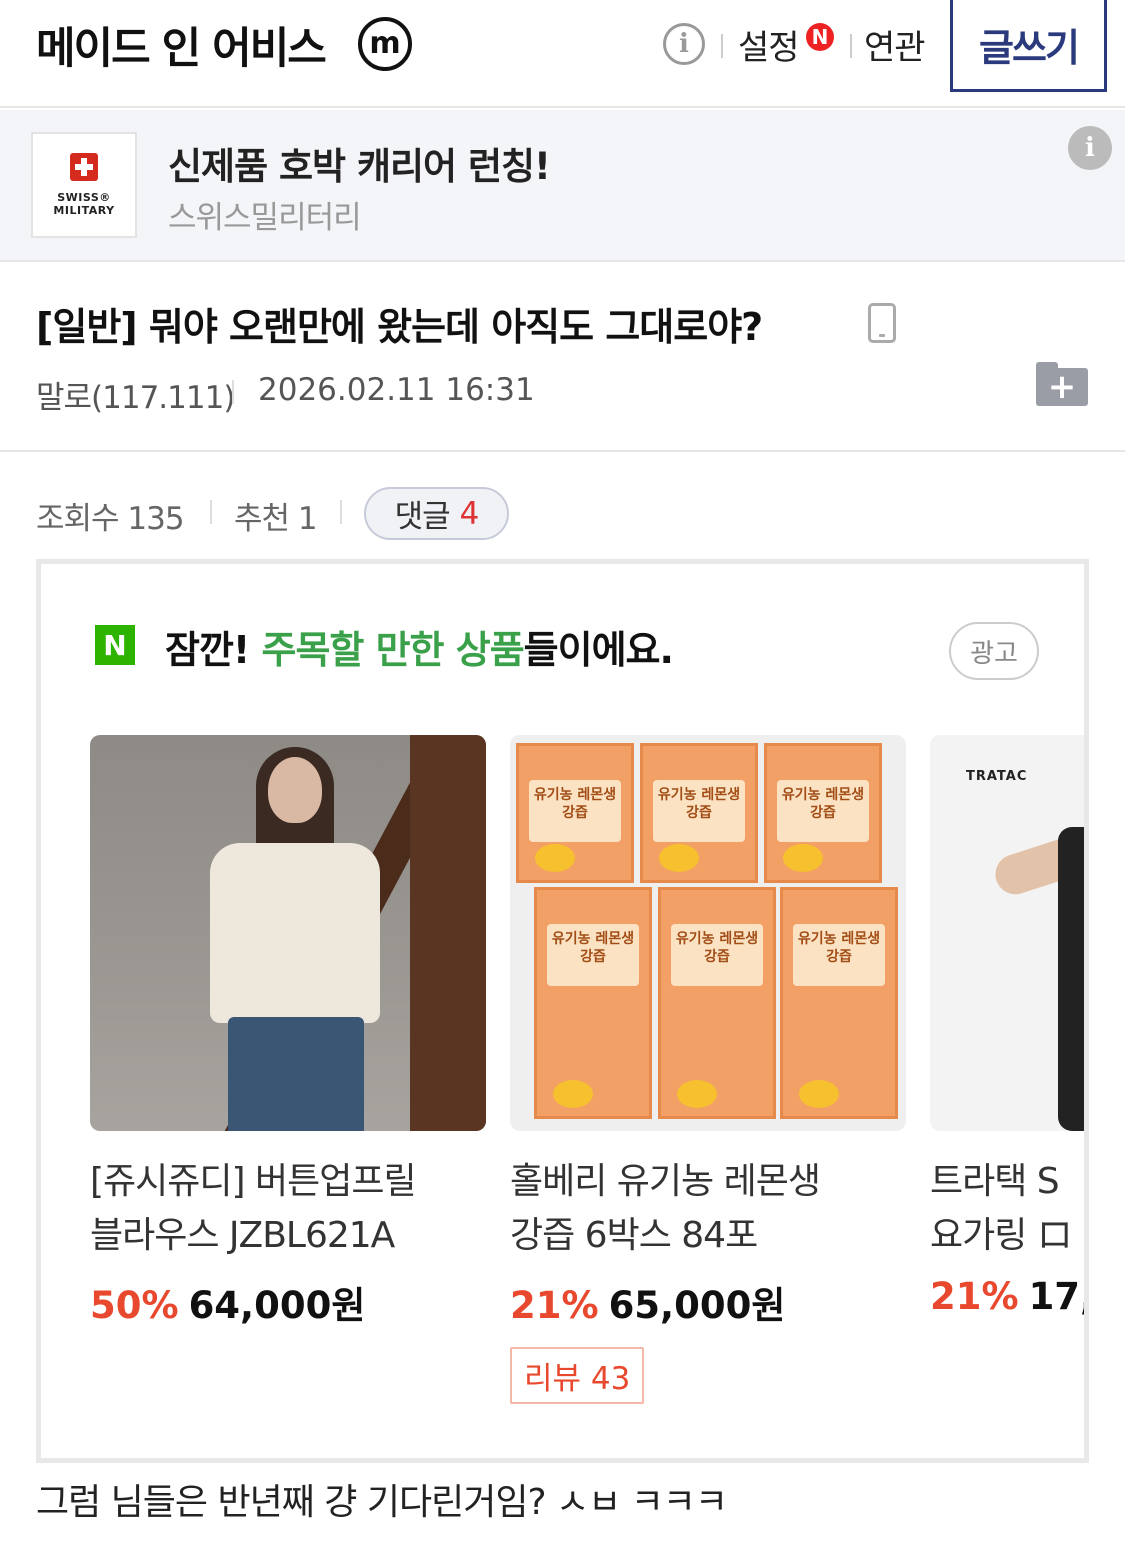 The image size is (1125, 1558). Describe the element at coordinates (181, 45) in the screenshot. I see `gallery-title: 메이드 인 어비스` at that location.